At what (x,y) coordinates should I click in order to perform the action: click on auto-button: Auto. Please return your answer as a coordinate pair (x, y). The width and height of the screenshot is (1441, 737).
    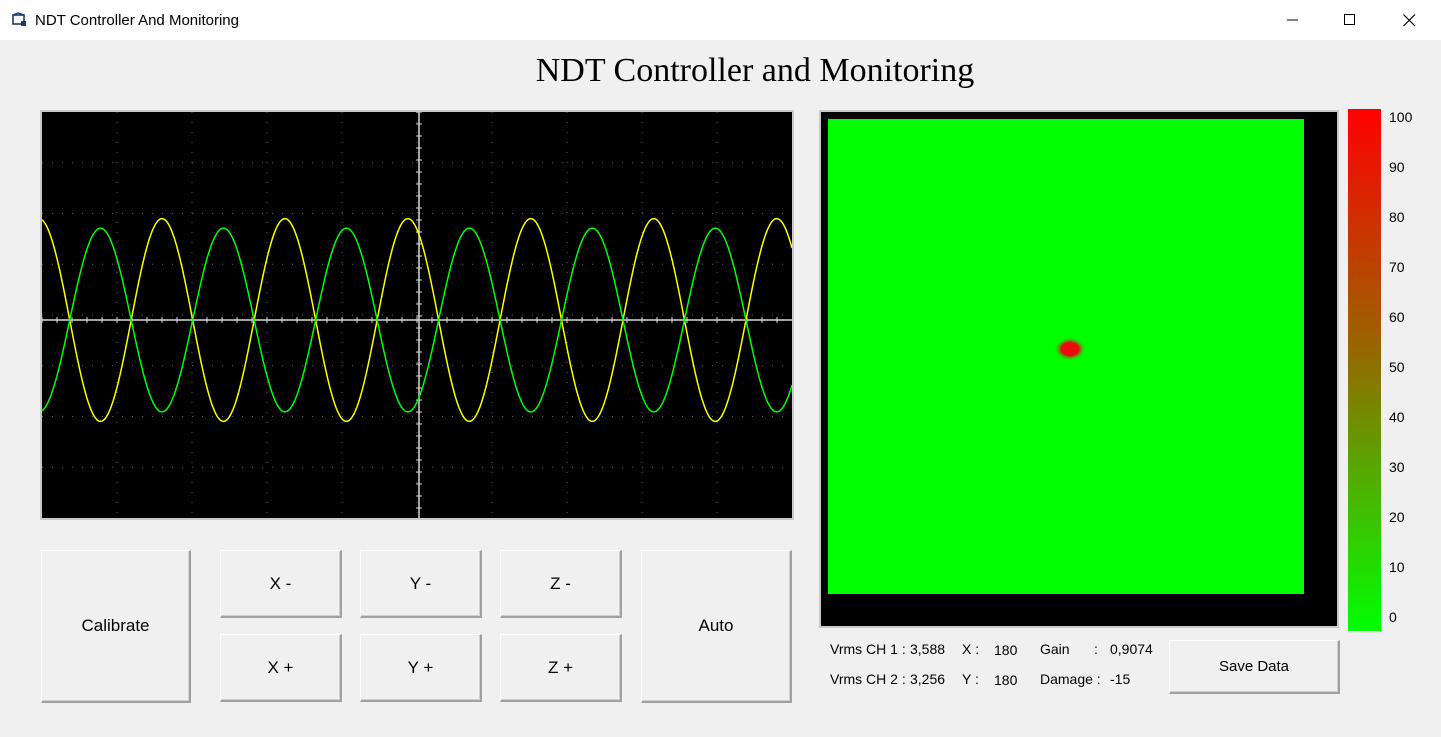
    Looking at the image, I should click on (716, 626).